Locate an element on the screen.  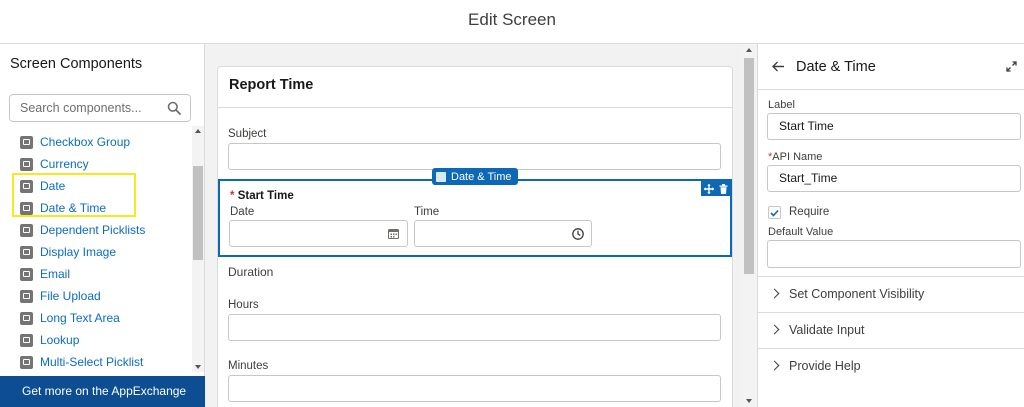
component-item-checkbox-group: Checkbox Group is located at coordinates (75, 142).